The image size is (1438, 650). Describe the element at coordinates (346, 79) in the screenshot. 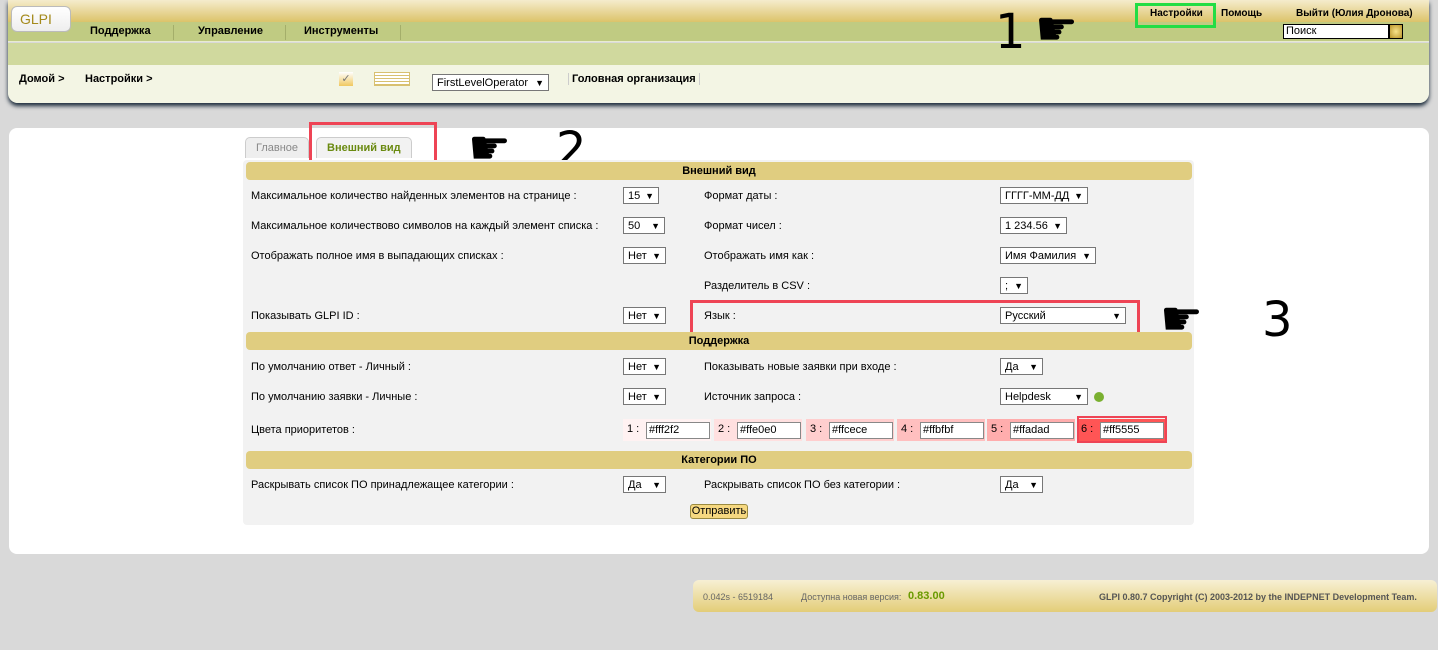

I see `check-icon: ✓` at that location.